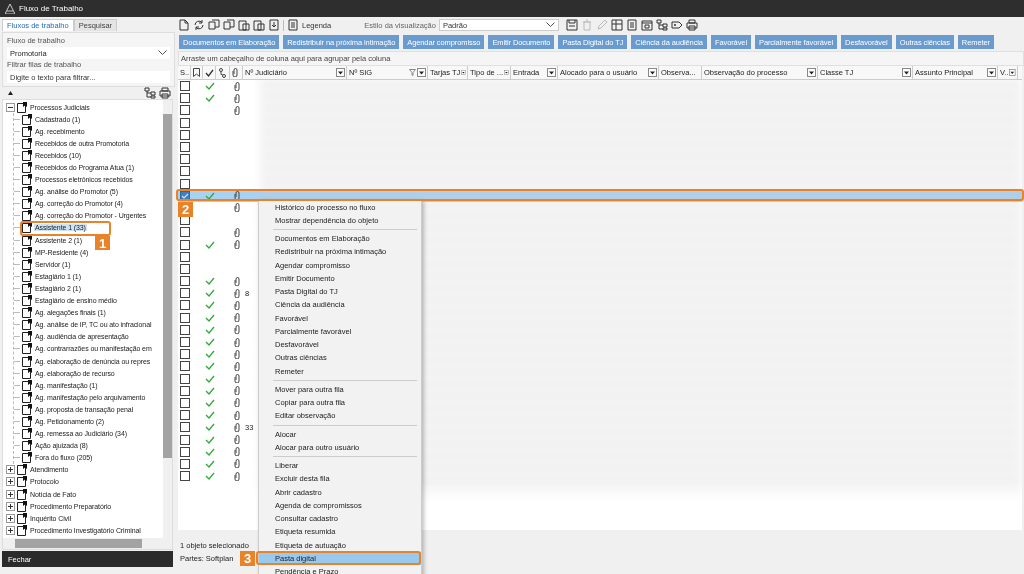 The image size is (1024, 574). Describe the element at coordinates (185, 209) in the screenshot. I see `callout-number: 2` at that location.